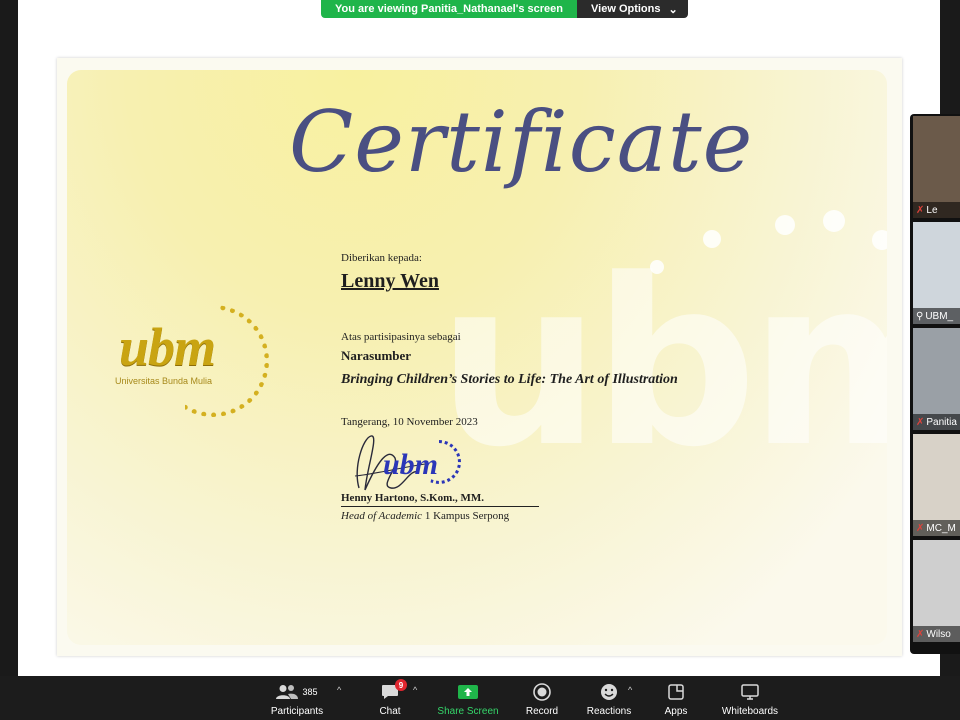 The image size is (960, 720). What do you see at coordinates (542, 711) in the screenshot?
I see `record-label: Record` at bounding box center [542, 711].